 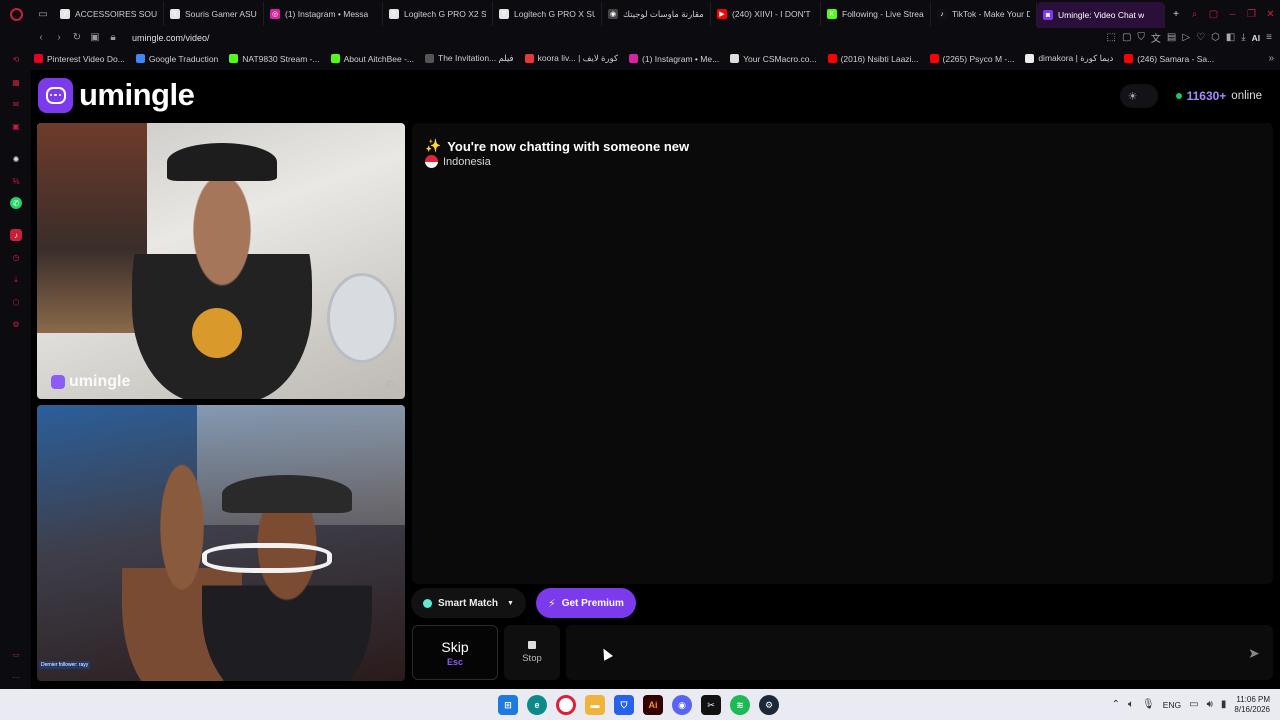 I want to click on settings-icon: ⚙, so click(x=16, y=324).